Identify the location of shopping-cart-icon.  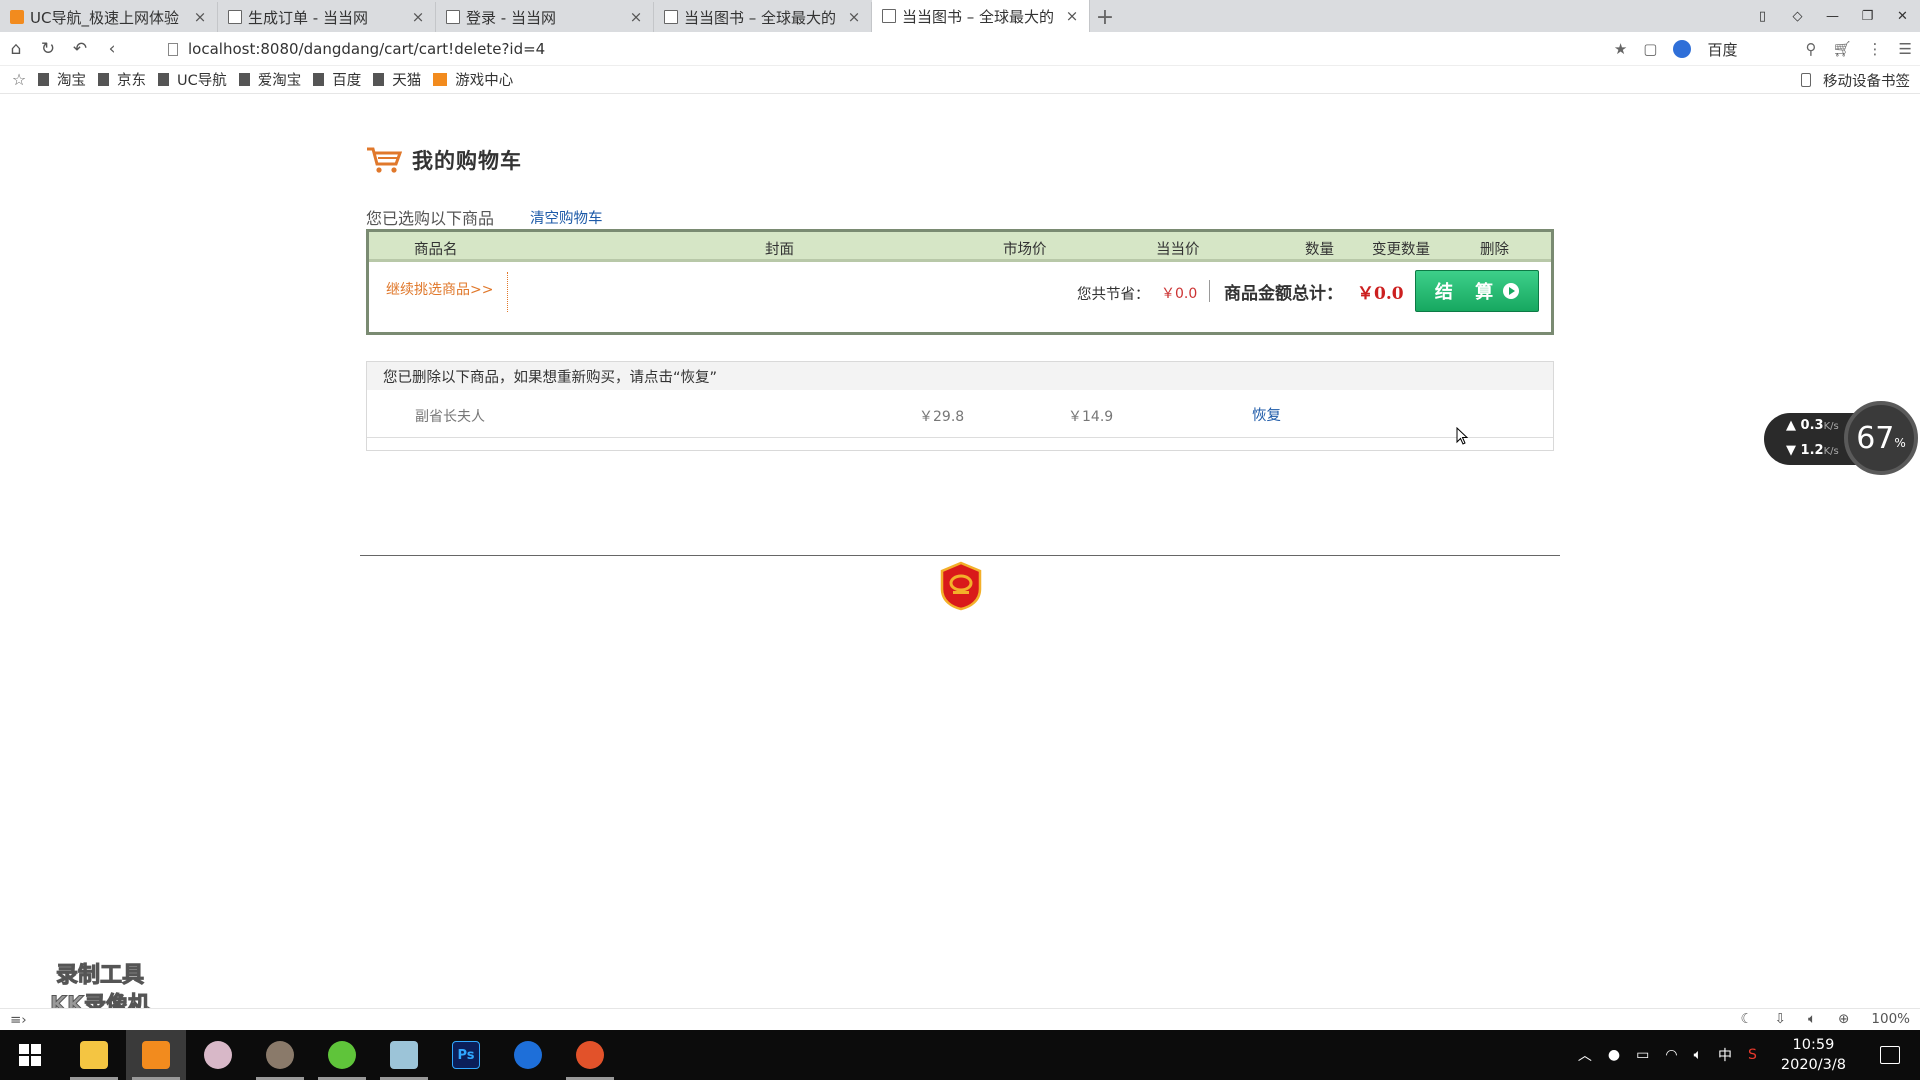
(384, 160).